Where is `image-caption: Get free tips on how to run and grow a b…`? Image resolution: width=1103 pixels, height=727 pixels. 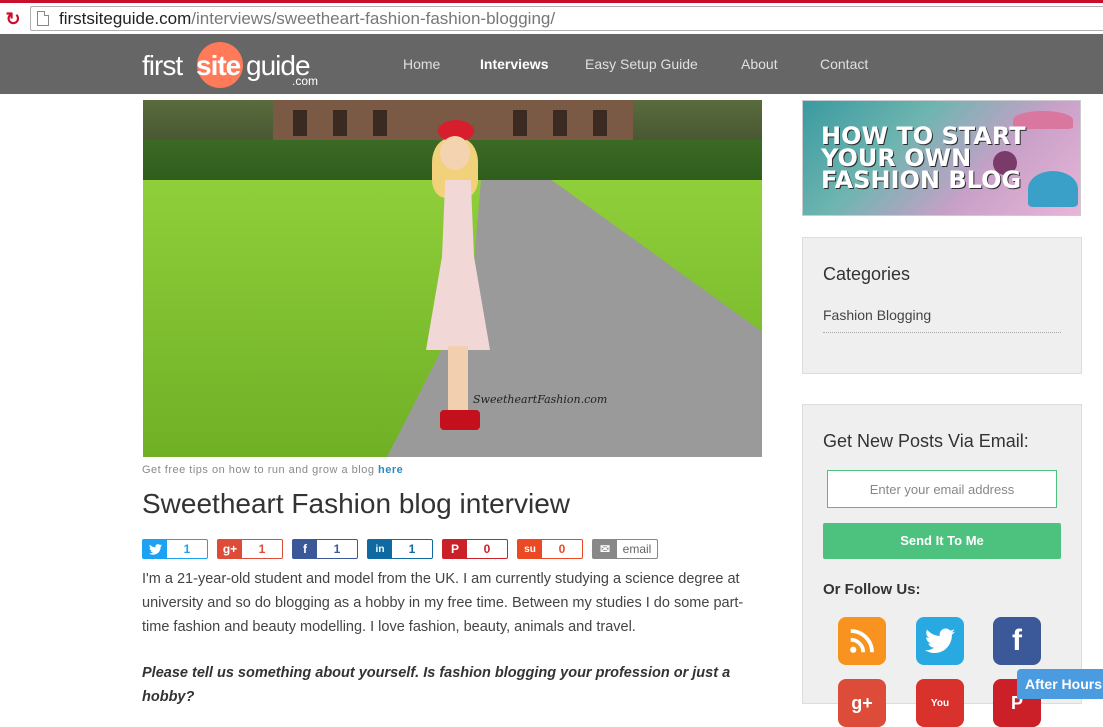
image-caption: Get free tips on how to run and grow a b… is located at coordinates (272, 470).